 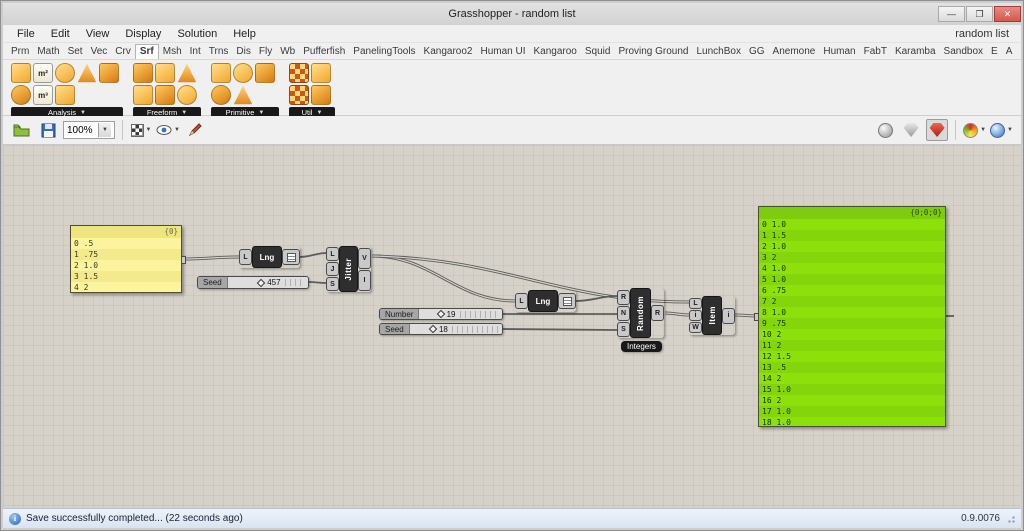 I want to click on tab-srf: Srf, so click(x=146, y=51).